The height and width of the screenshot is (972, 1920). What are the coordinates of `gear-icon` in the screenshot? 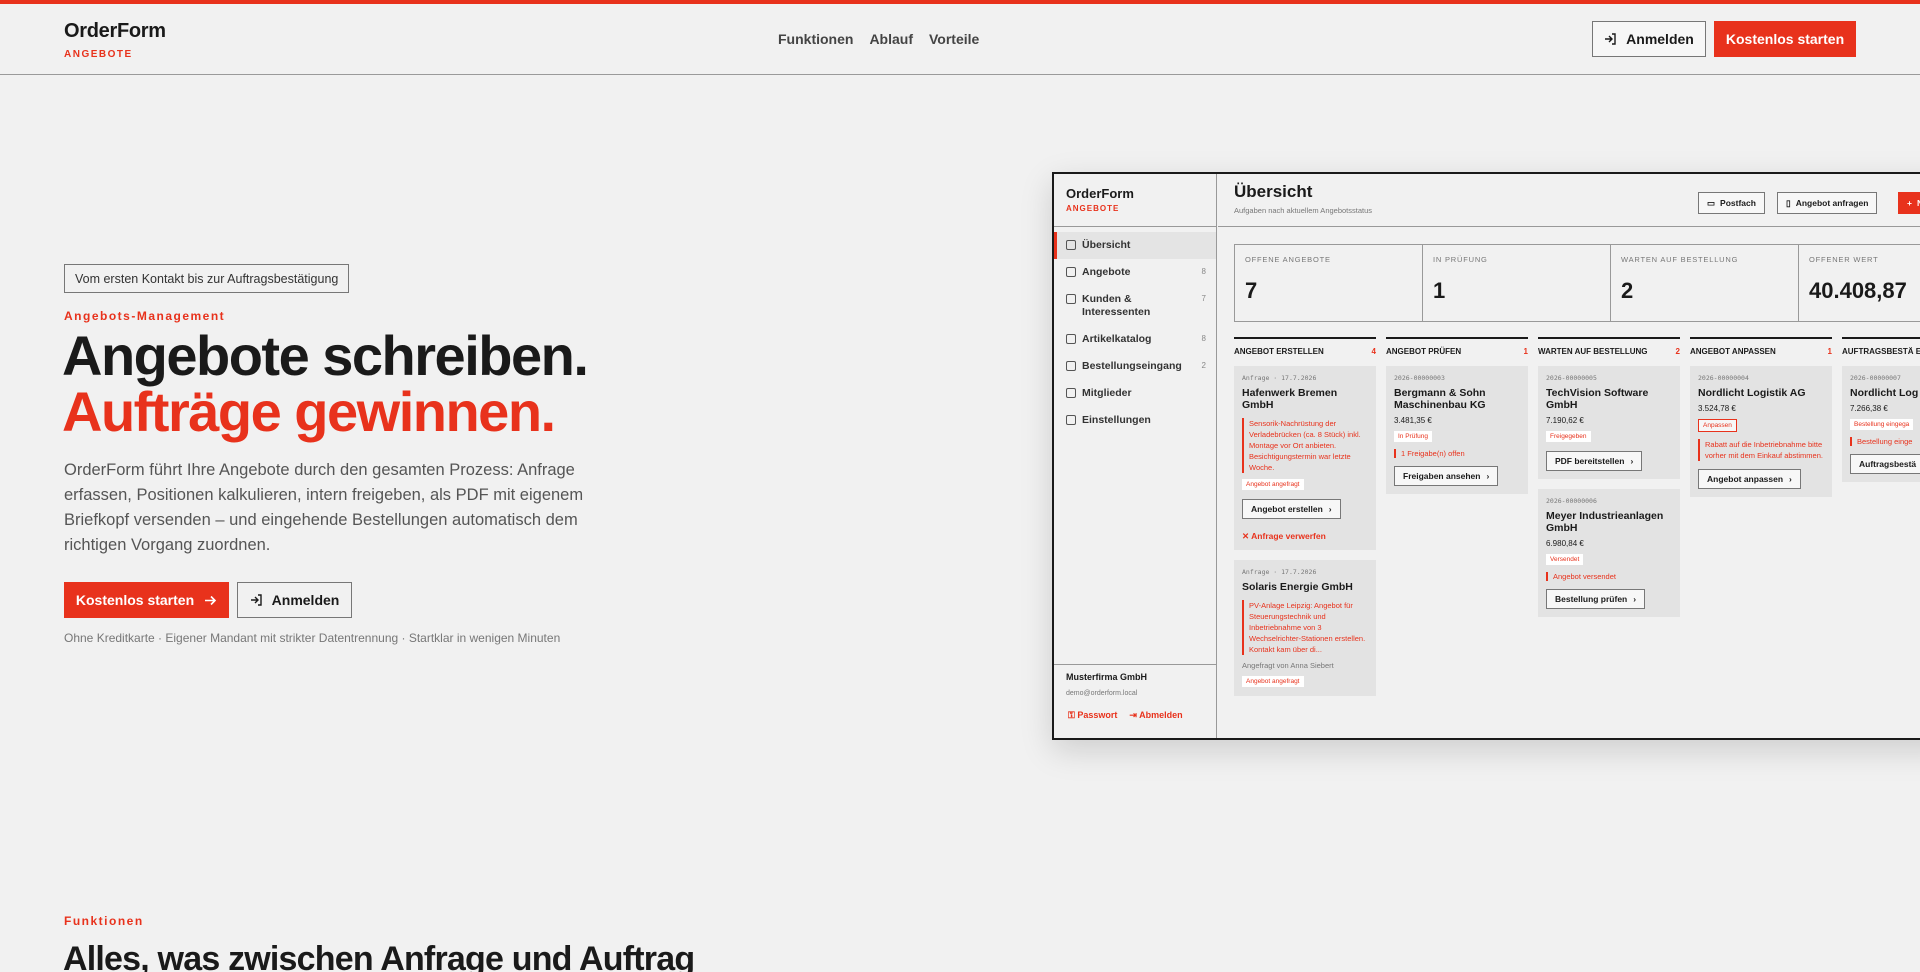 It's located at (1071, 420).